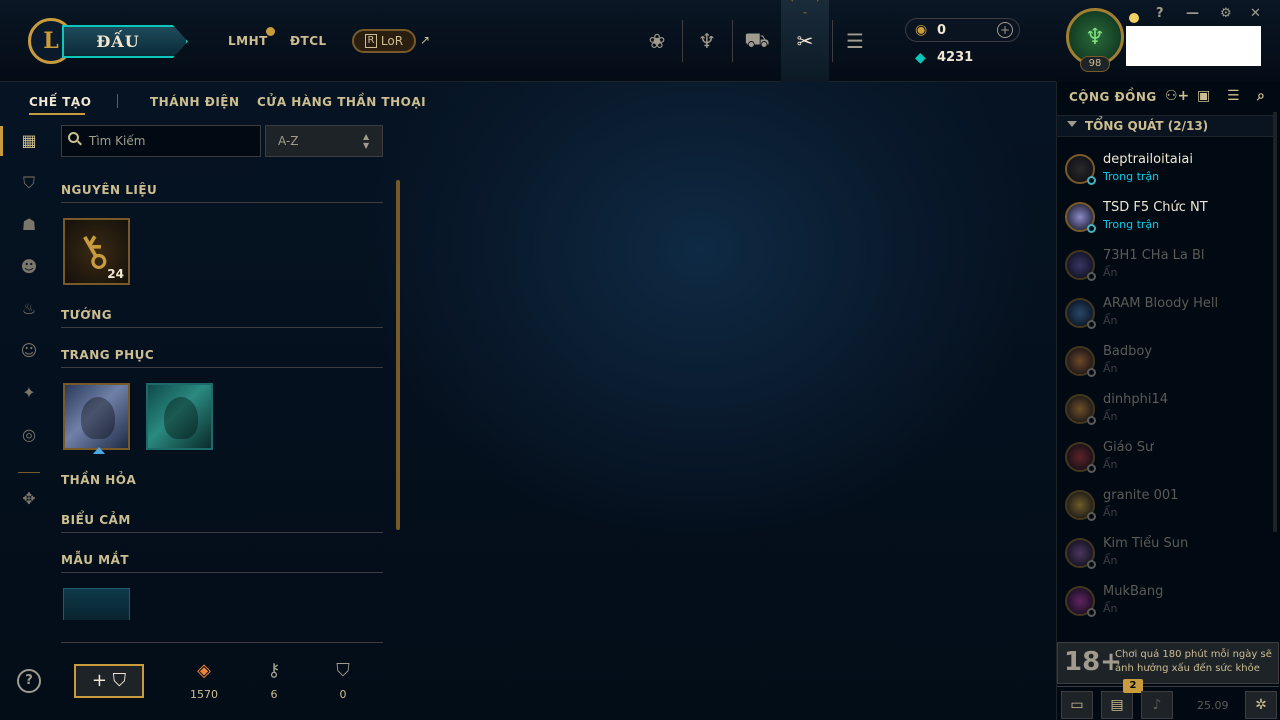 The height and width of the screenshot is (720, 1280). What do you see at coordinates (1077, 705) in the screenshot?
I see `chat-icon: ▭` at bounding box center [1077, 705].